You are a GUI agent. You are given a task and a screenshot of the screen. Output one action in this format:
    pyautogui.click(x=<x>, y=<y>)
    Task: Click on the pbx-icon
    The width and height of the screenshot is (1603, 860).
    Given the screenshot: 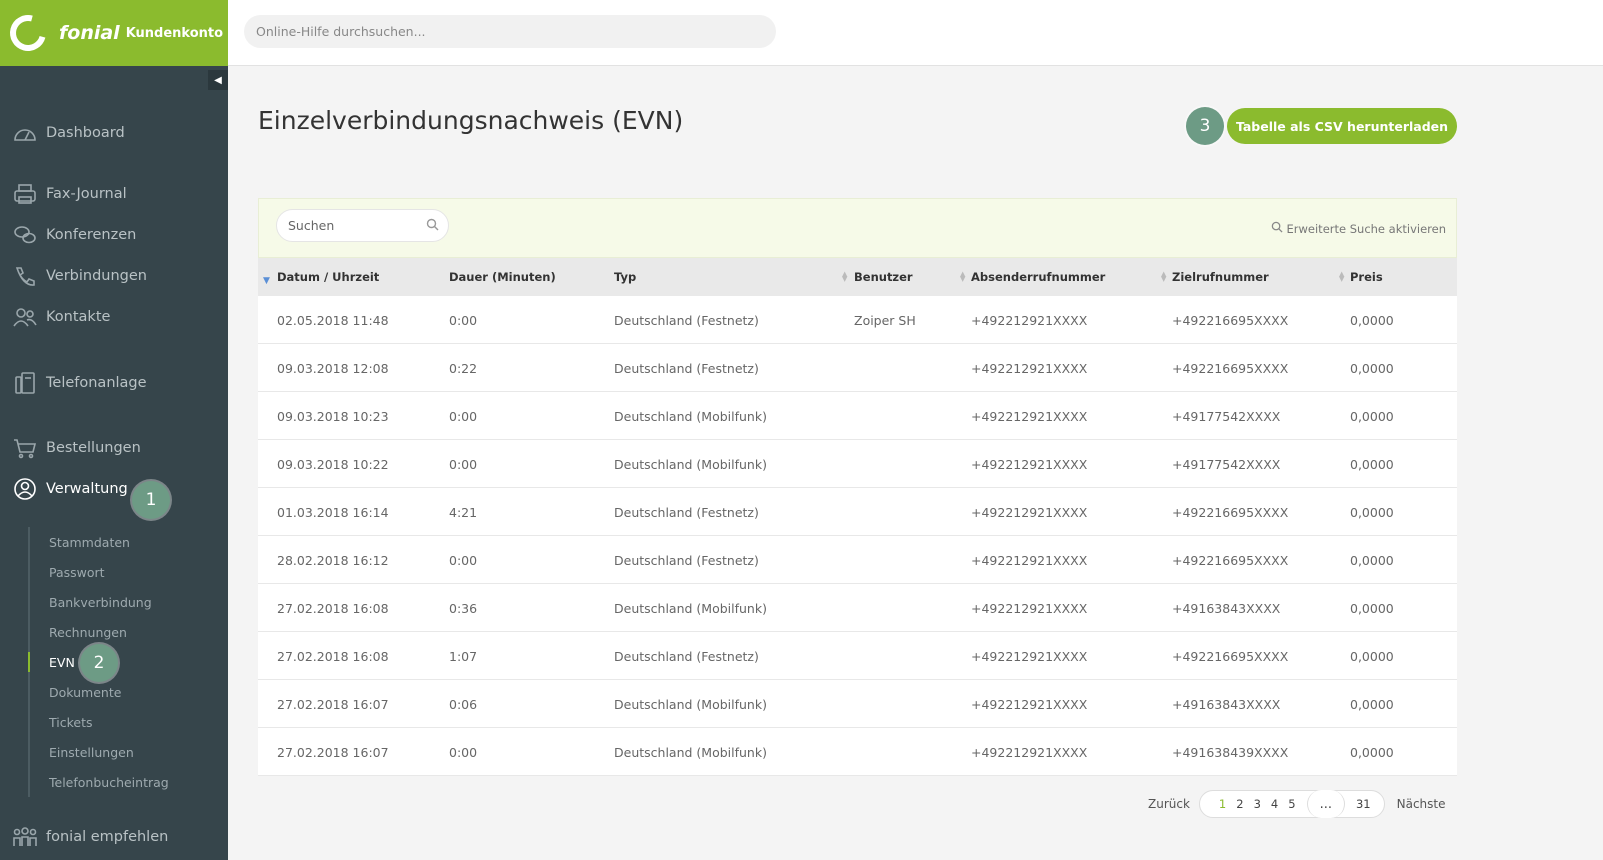 What is the action you would take?
    pyautogui.click(x=25, y=383)
    